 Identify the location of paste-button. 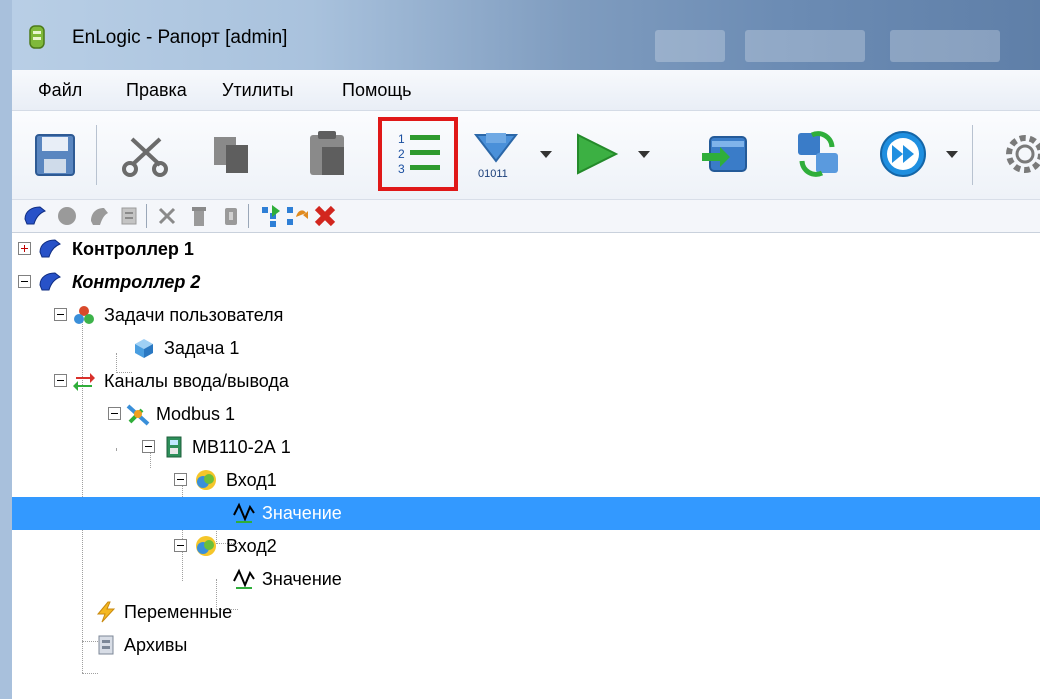
(327, 154).